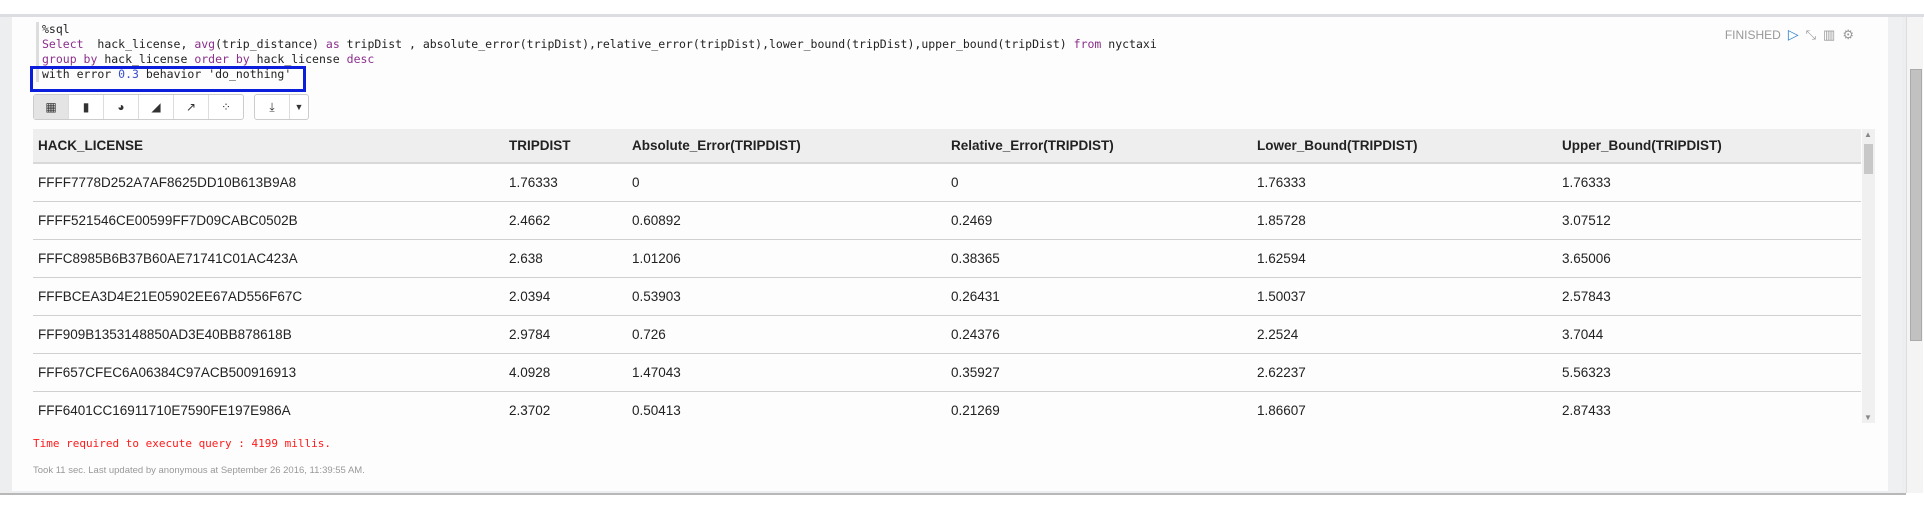 This screenshot has width=1924, height=513. What do you see at coordinates (56, 29) in the screenshot?
I see `code-token: %sql` at bounding box center [56, 29].